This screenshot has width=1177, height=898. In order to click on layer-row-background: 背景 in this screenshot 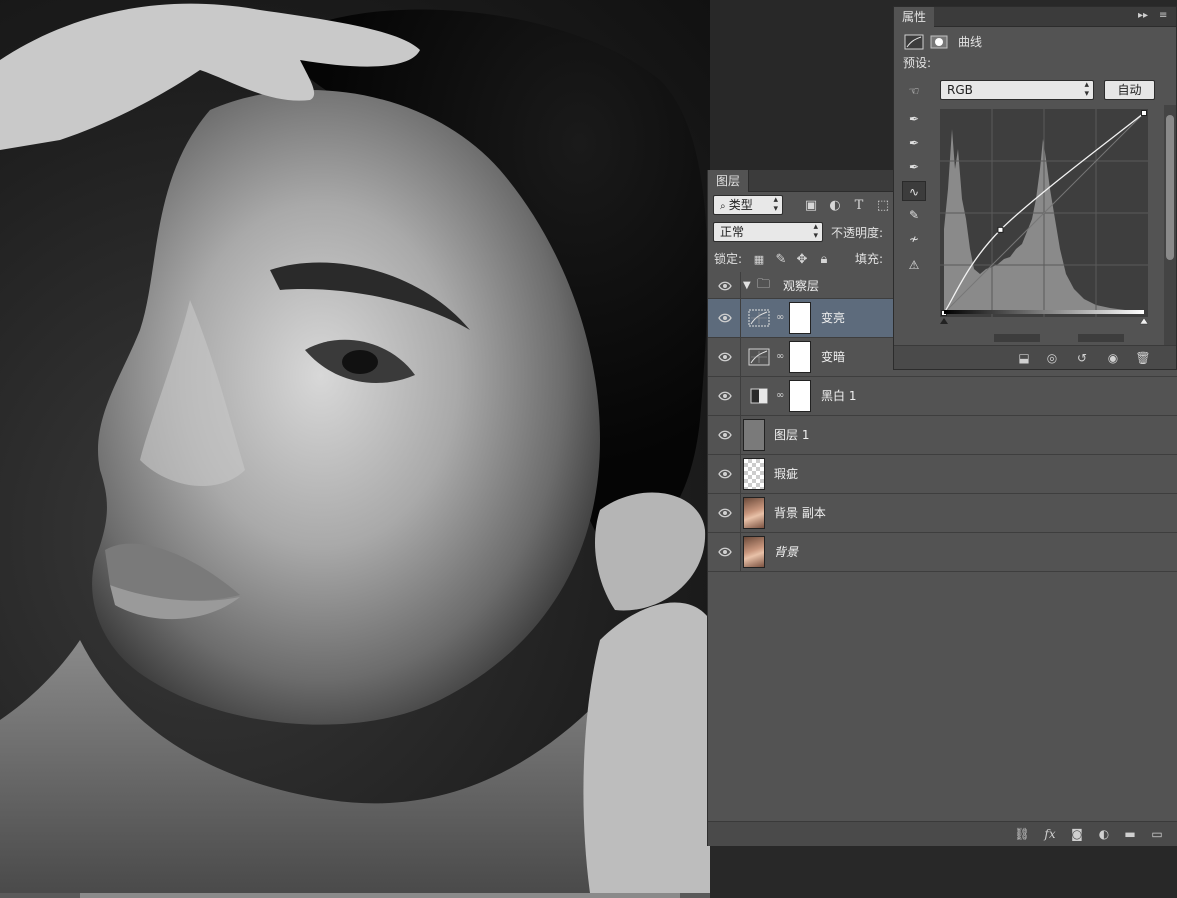, I will do `click(942, 552)`.